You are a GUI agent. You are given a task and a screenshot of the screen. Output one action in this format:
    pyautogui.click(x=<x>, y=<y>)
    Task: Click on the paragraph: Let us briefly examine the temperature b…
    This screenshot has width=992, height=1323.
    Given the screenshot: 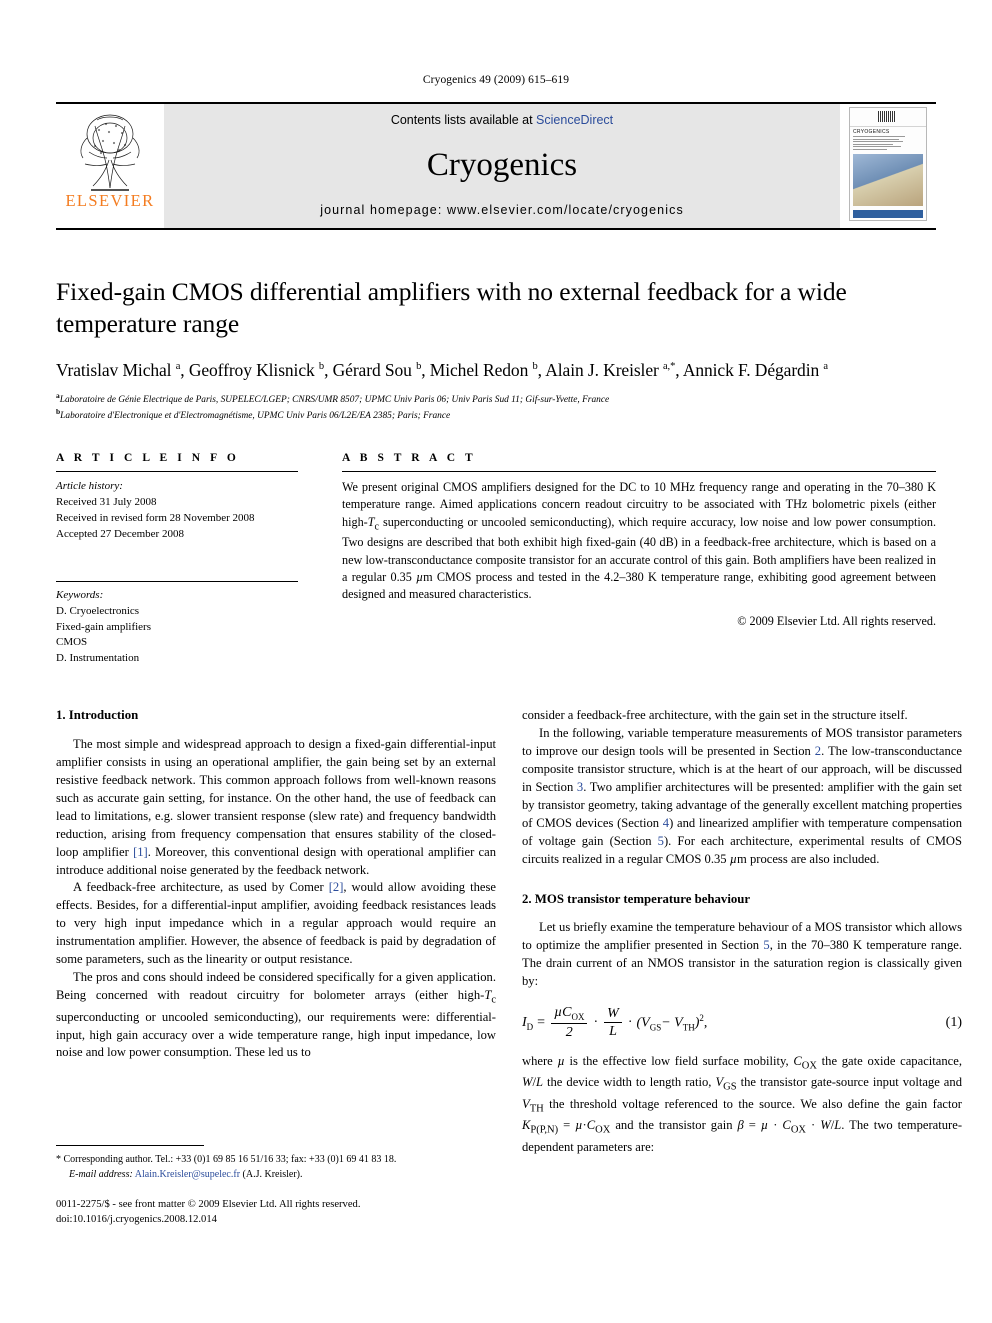 What is the action you would take?
    pyautogui.click(x=742, y=954)
    